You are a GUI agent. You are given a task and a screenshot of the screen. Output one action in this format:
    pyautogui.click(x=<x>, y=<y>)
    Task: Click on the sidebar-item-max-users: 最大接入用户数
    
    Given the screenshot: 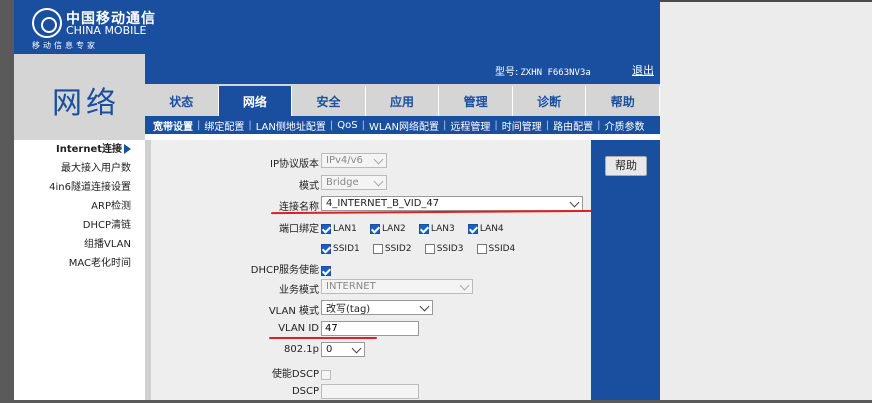 What is the action you would take?
    pyautogui.click(x=79, y=168)
    